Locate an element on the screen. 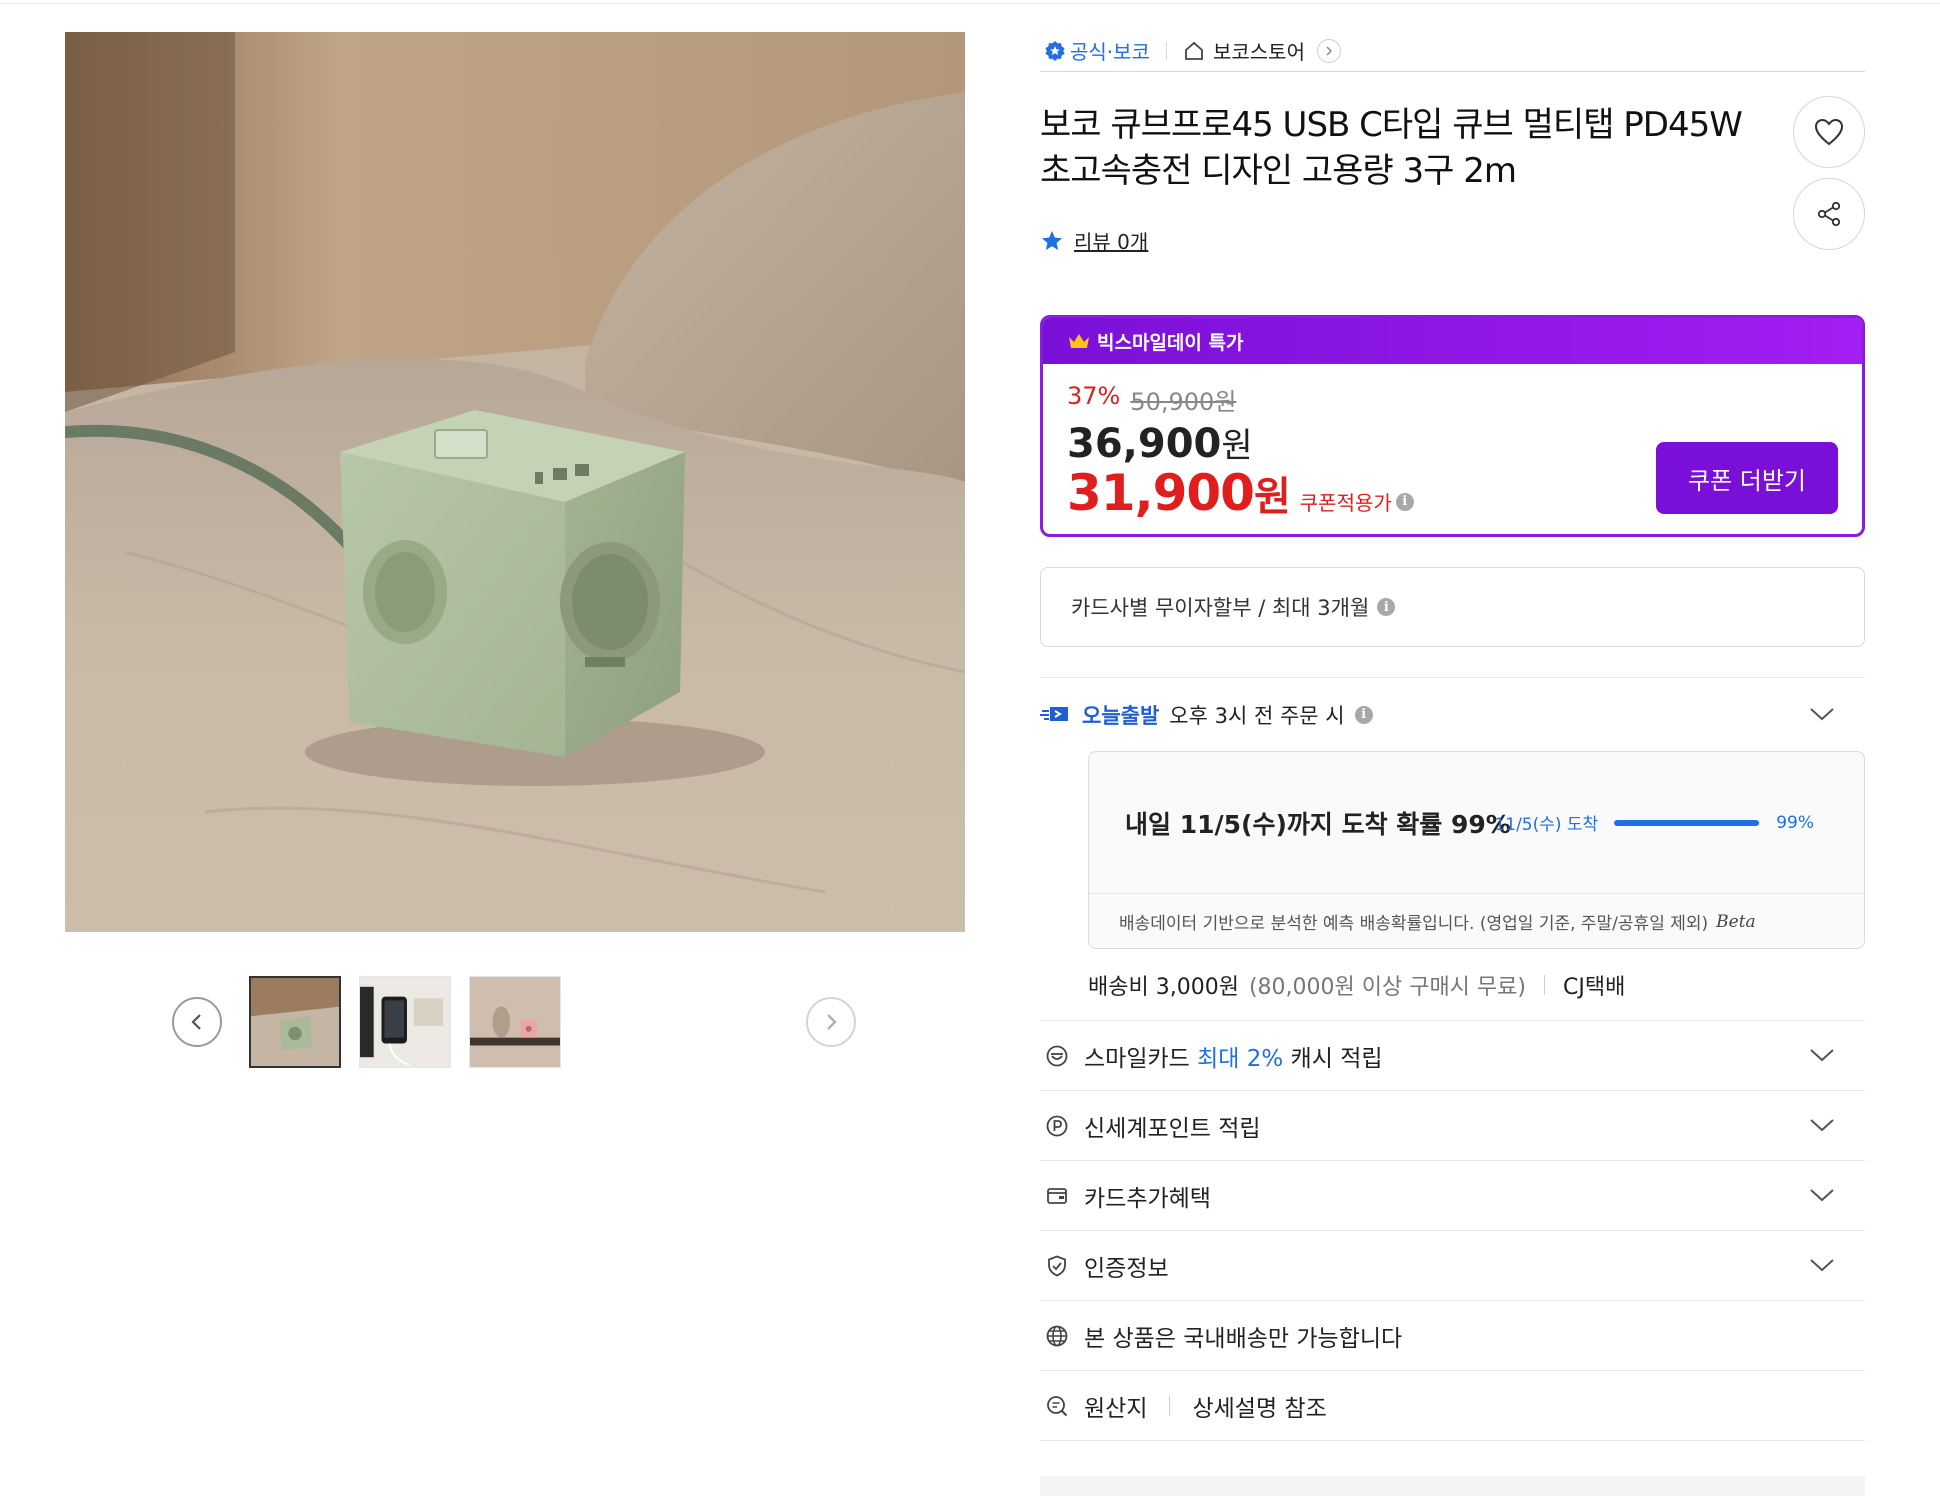  original-price: 50,900원 is located at coordinates (1183, 402).